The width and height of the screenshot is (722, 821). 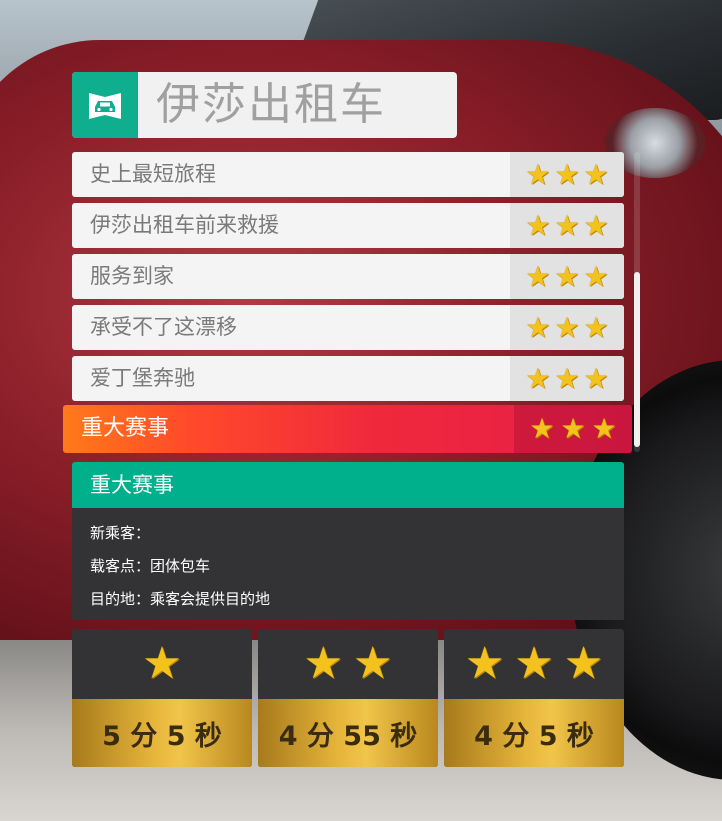 I want to click on event-label: 重大赛事, so click(x=125, y=428).